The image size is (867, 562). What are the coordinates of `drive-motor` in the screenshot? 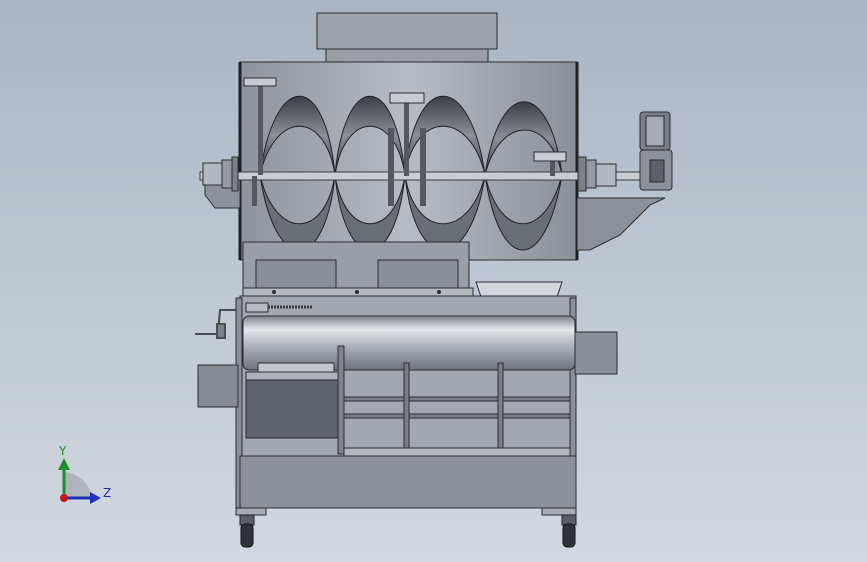 It's located at (624, 181).